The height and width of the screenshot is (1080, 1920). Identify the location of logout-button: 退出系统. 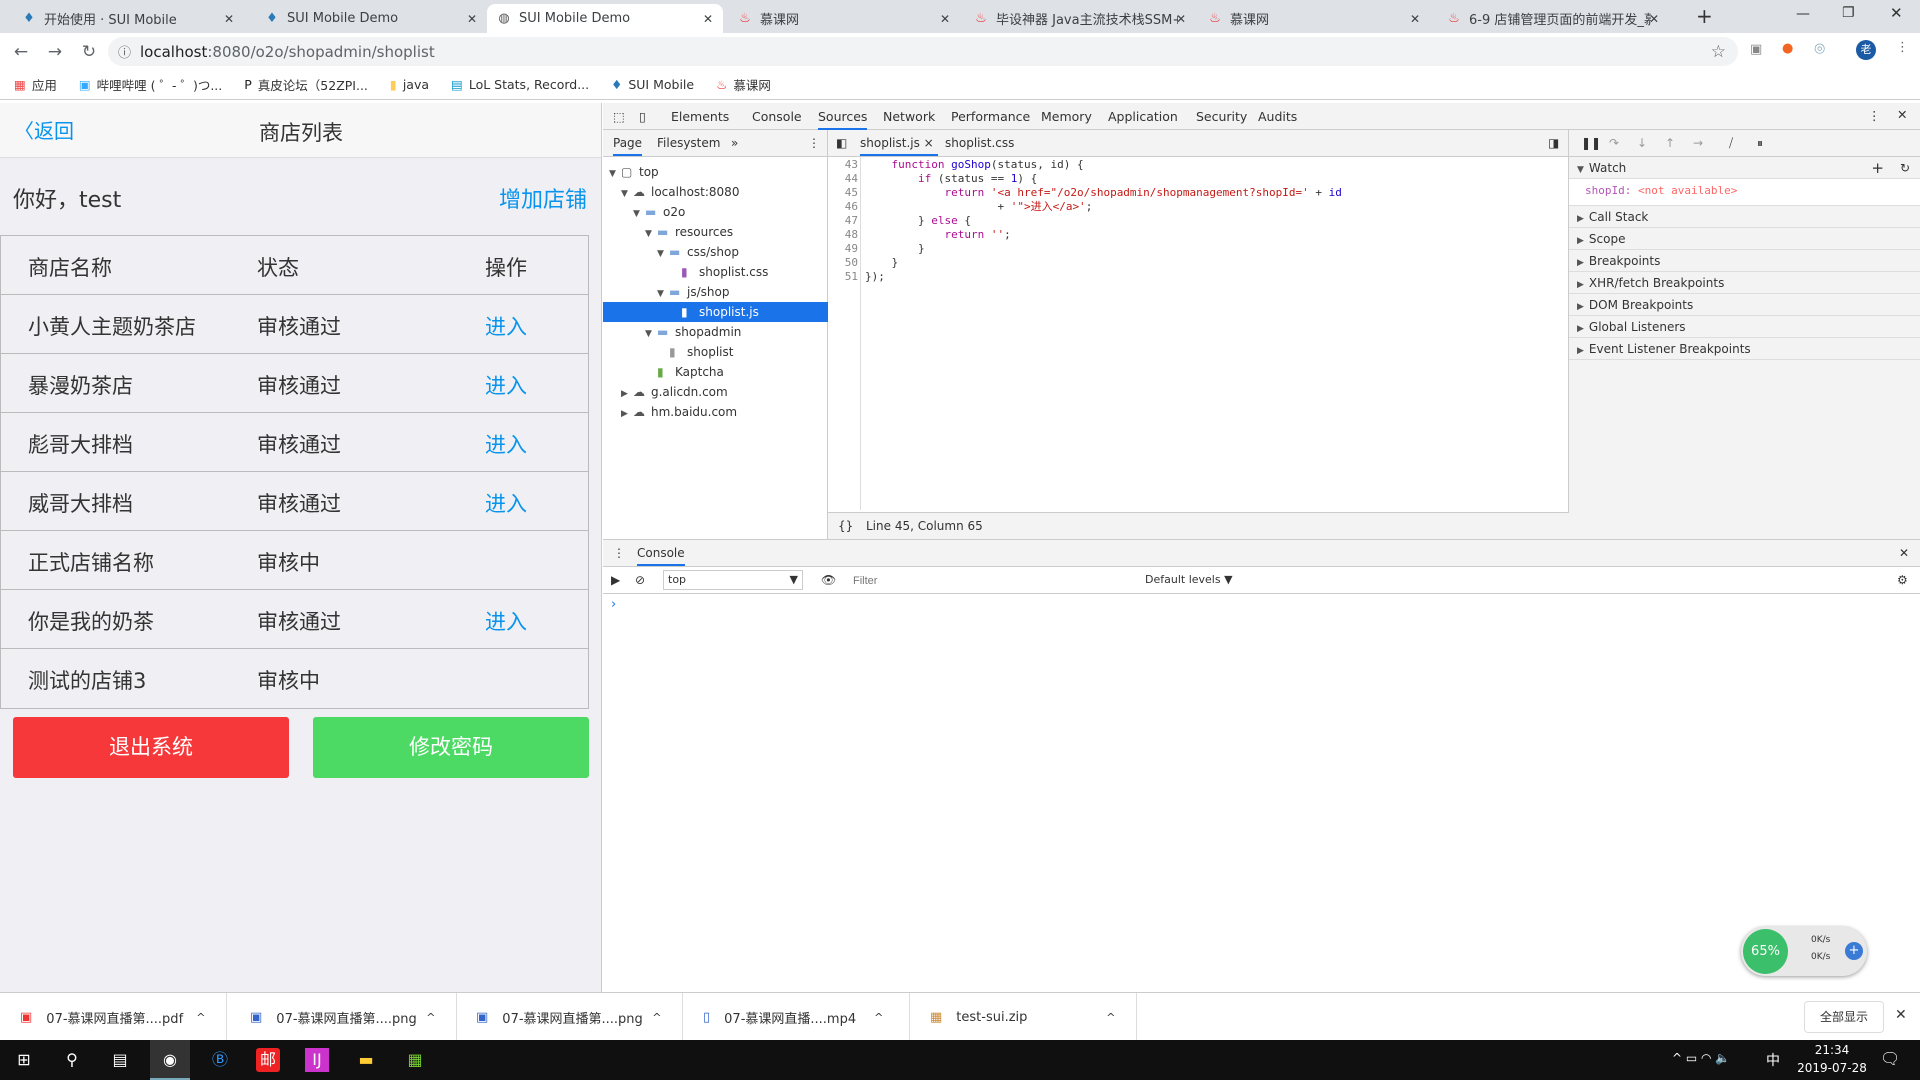
(151, 747).